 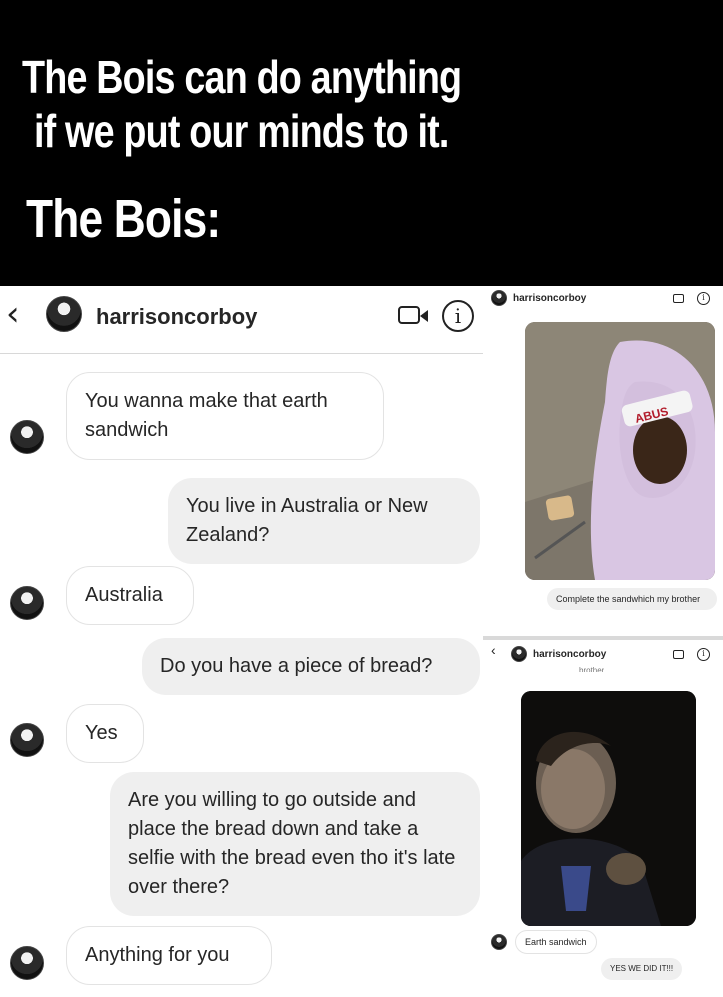 I want to click on message-sent: YES WE DID IT!!!, so click(x=642, y=969).